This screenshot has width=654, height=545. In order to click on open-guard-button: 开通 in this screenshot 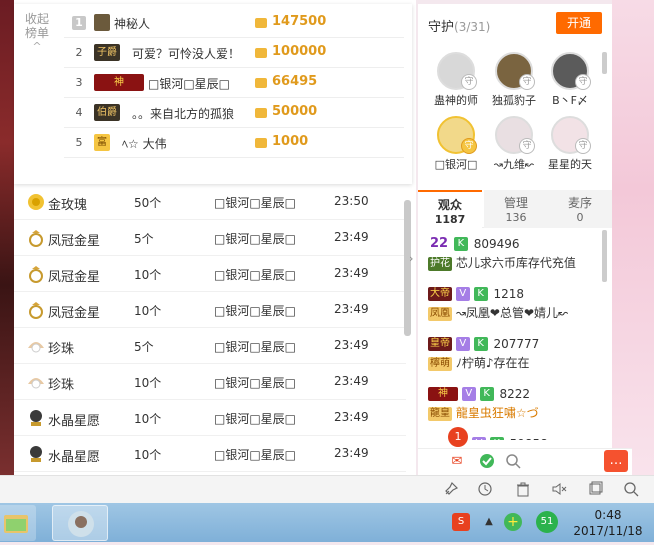, I will do `click(579, 23)`.